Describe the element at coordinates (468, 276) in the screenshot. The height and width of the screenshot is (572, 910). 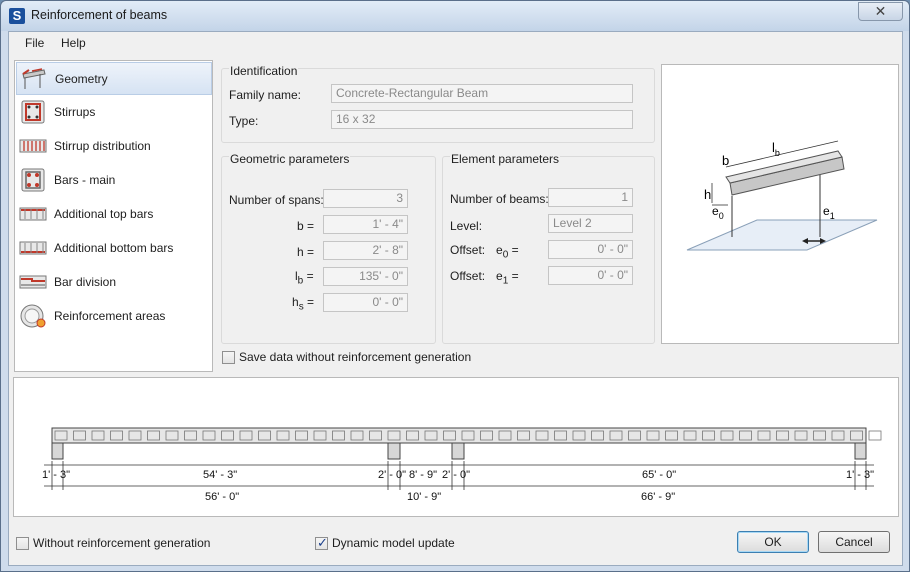
I see `offset-e1-label: Offset:` at that location.